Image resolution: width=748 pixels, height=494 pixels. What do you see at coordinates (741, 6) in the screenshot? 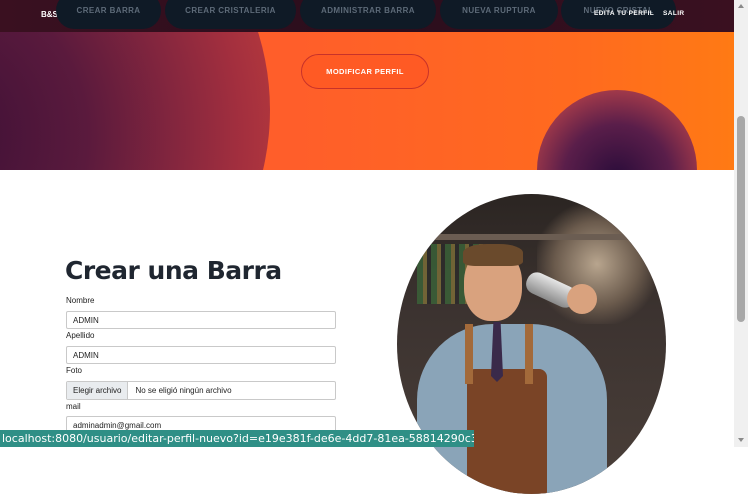
I see `scroll-up-arrow-icon` at bounding box center [741, 6].